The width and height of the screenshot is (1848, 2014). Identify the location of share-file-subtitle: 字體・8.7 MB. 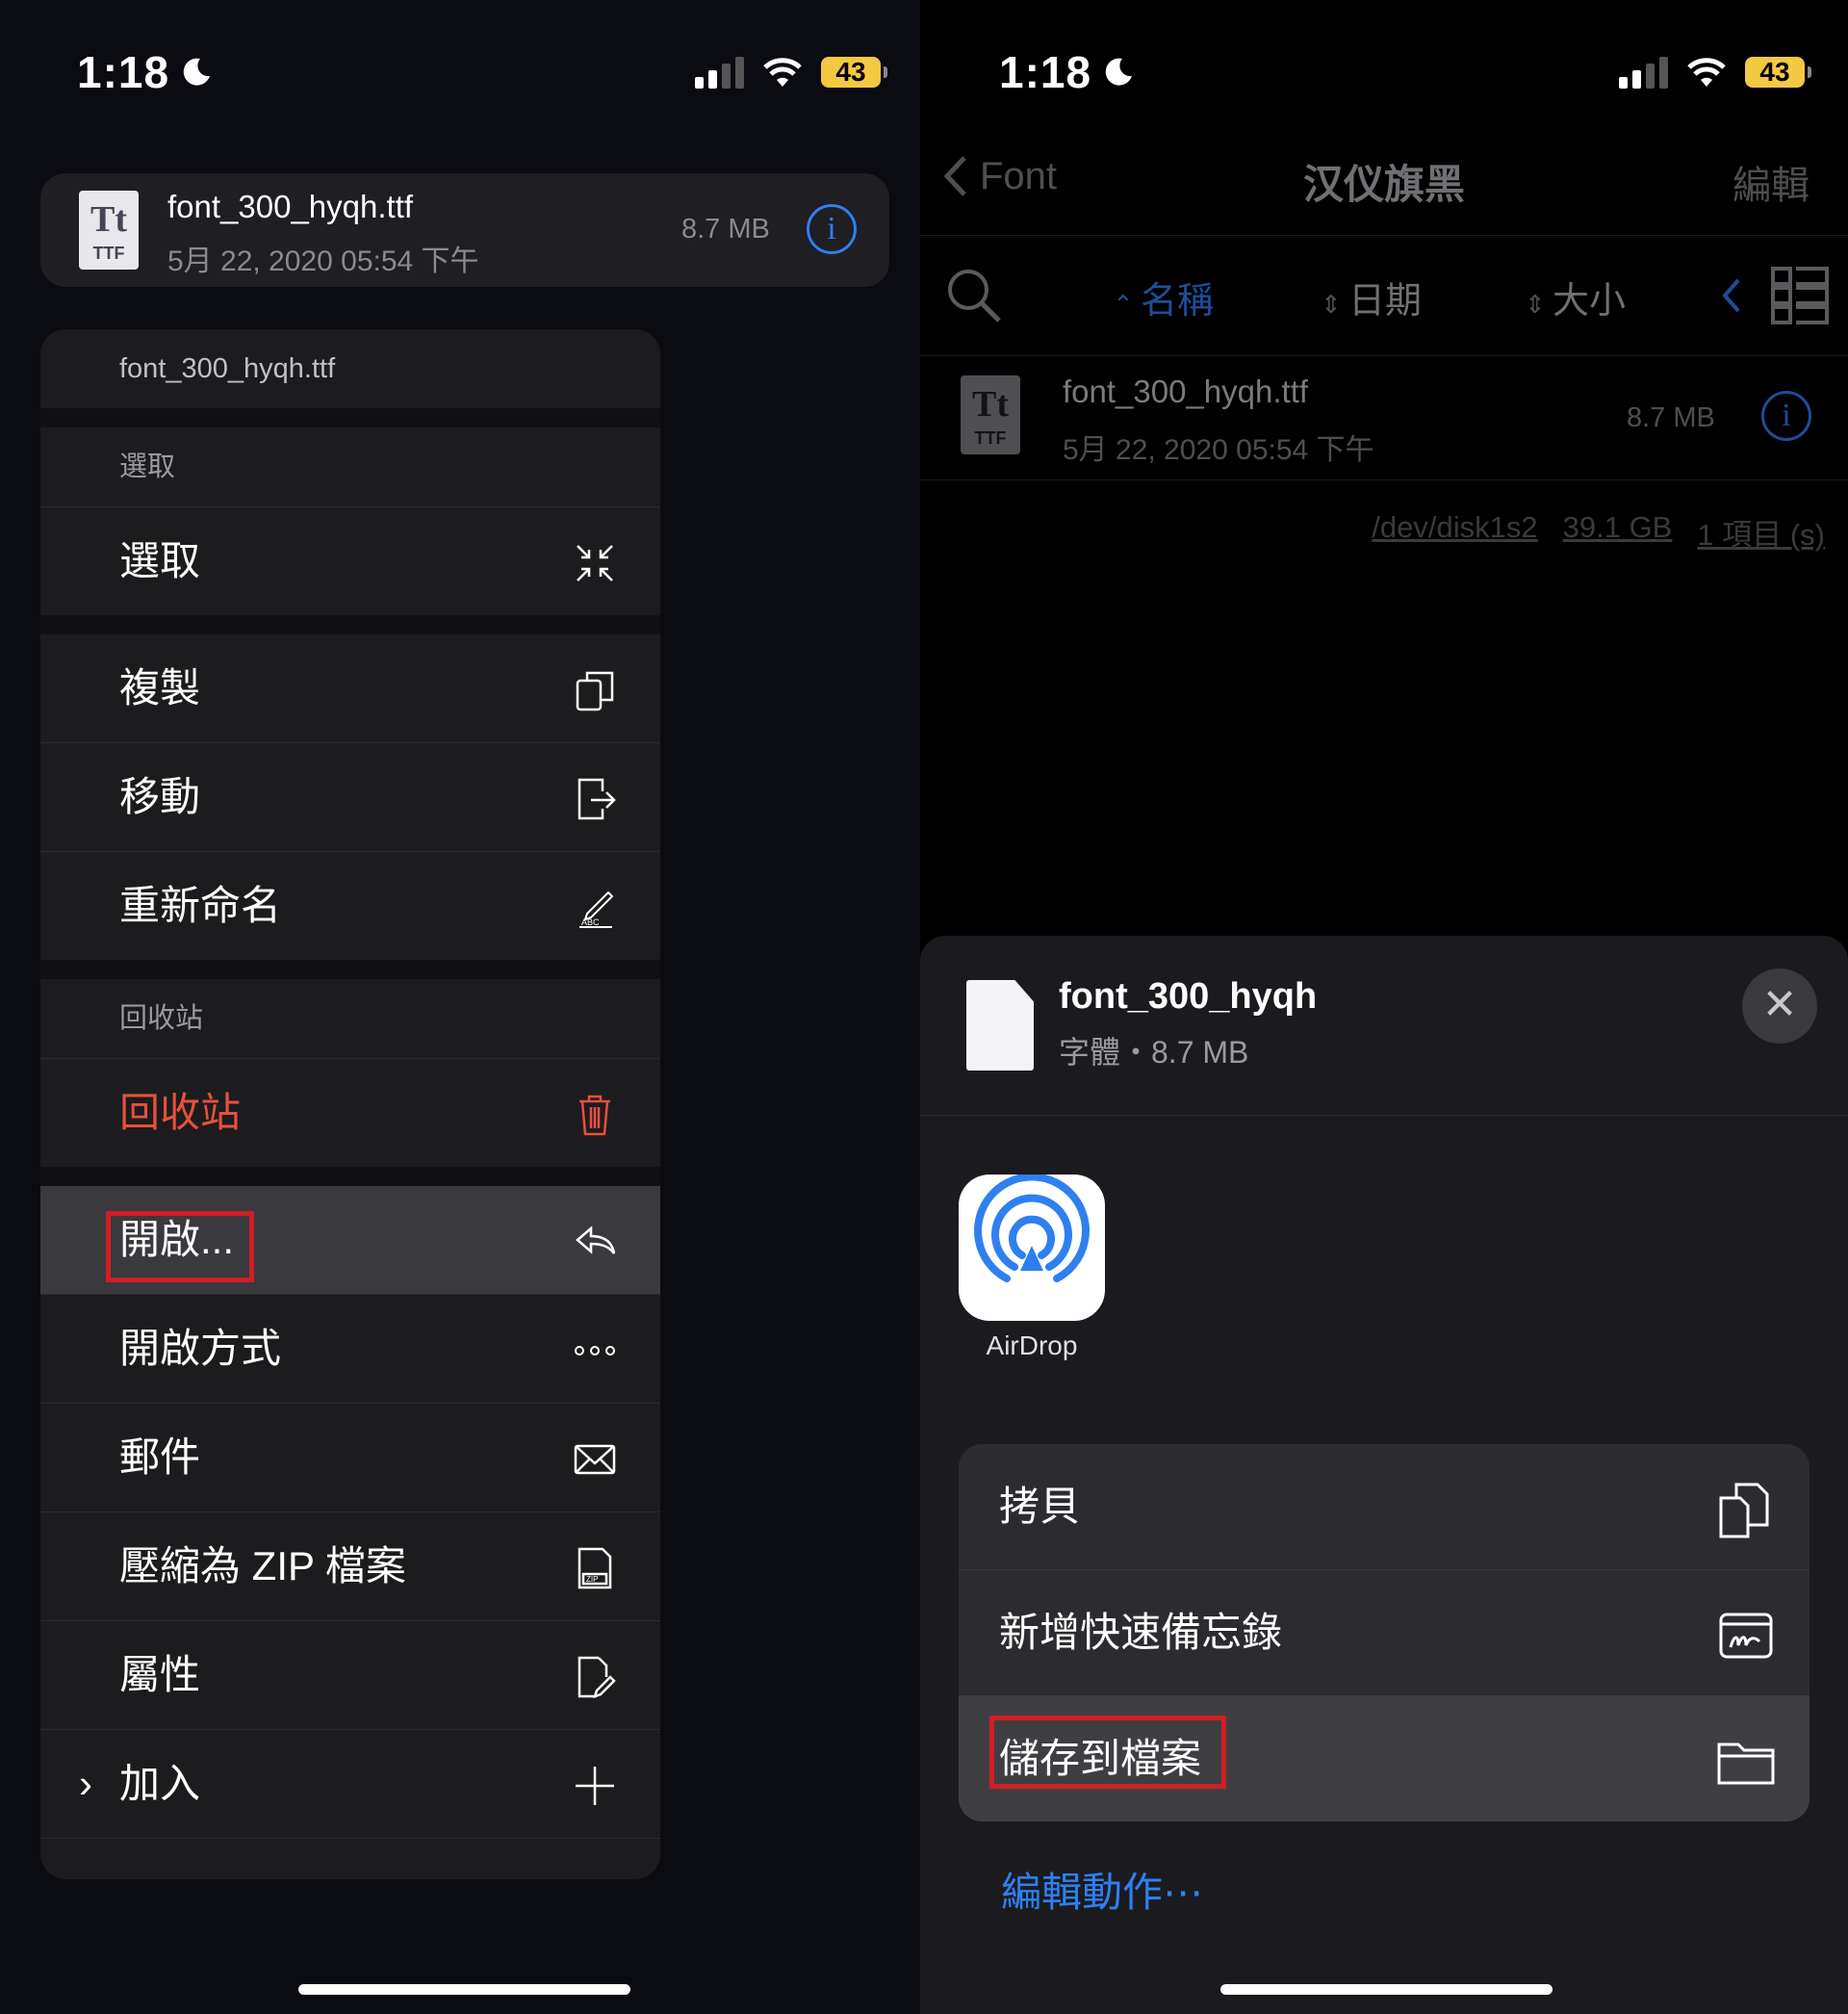
(1154, 1052).